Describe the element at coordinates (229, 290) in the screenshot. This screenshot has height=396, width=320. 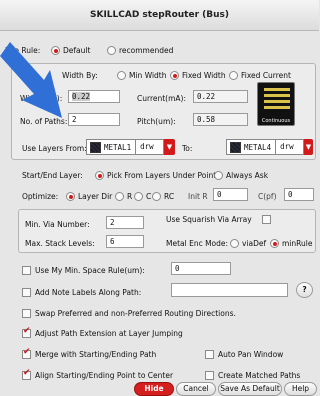
I see `note-labels-input` at that location.